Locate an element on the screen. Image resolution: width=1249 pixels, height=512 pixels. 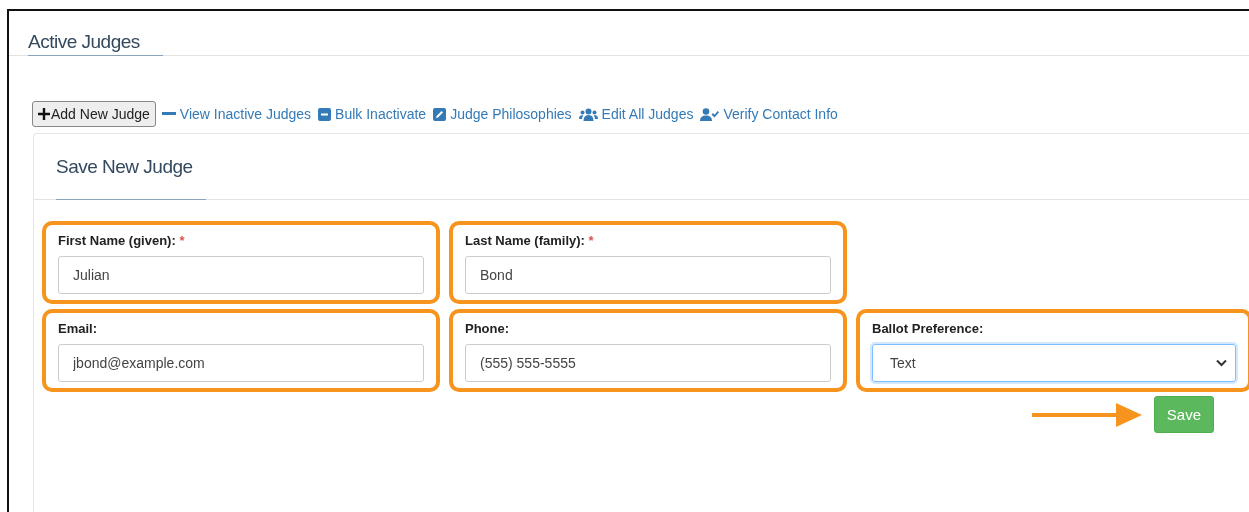
input-field: Julian is located at coordinates (241, 275).